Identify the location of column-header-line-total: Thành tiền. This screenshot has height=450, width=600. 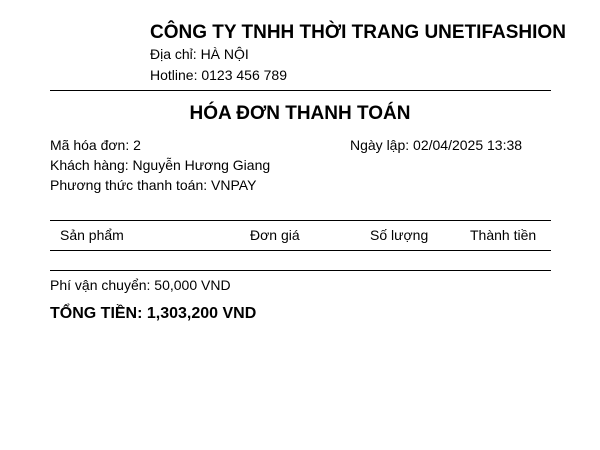
(503, 235).